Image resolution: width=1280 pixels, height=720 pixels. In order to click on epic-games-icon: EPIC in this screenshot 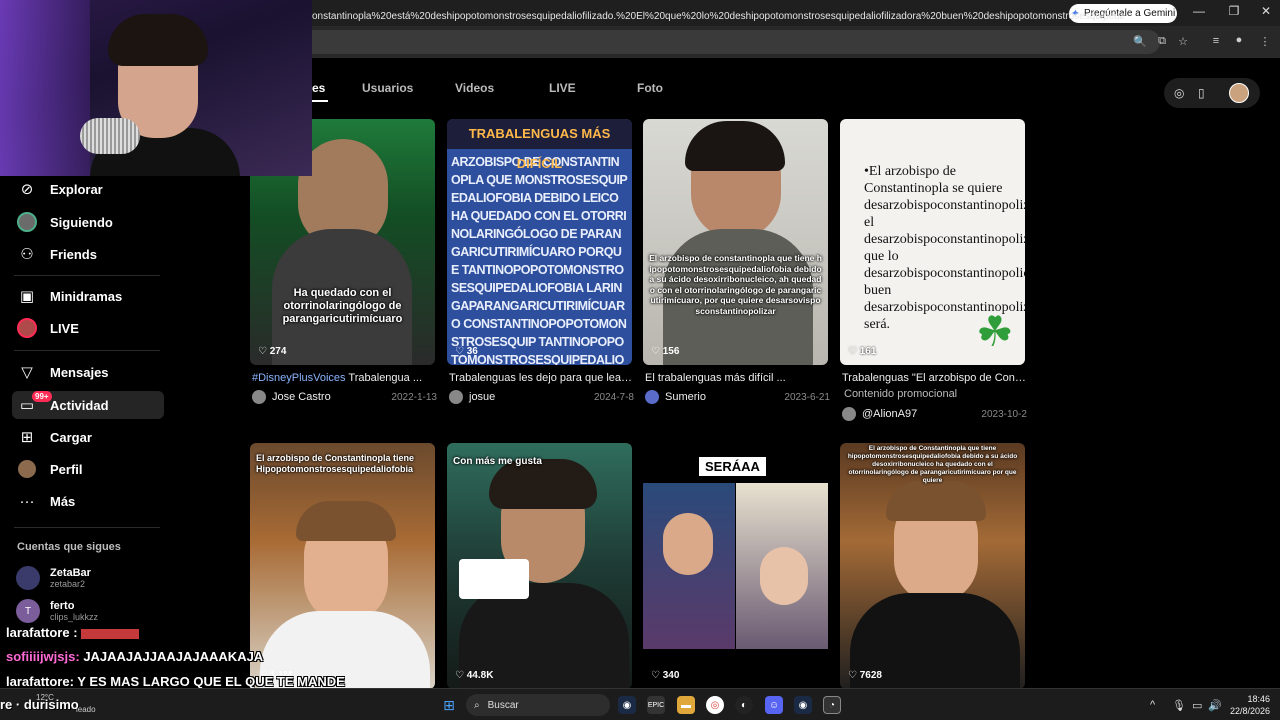, I will do `click(656, 705)`.